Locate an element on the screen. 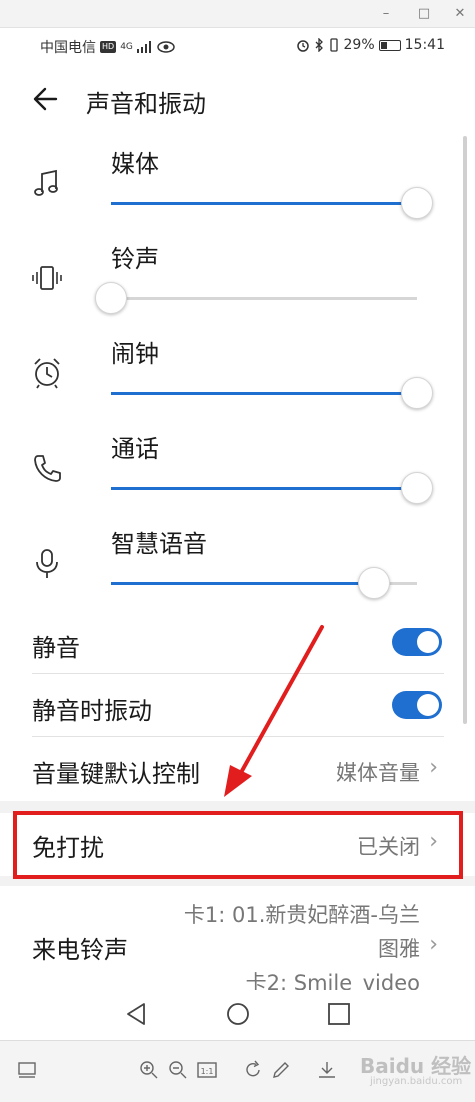 This screenshot has width=475, height=1102. nav-bar is located at coordinates (237, 1015).